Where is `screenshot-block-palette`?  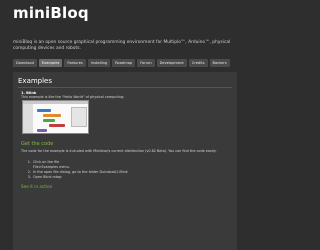 screenshot-block-palette is located at coordinates (28, 118).